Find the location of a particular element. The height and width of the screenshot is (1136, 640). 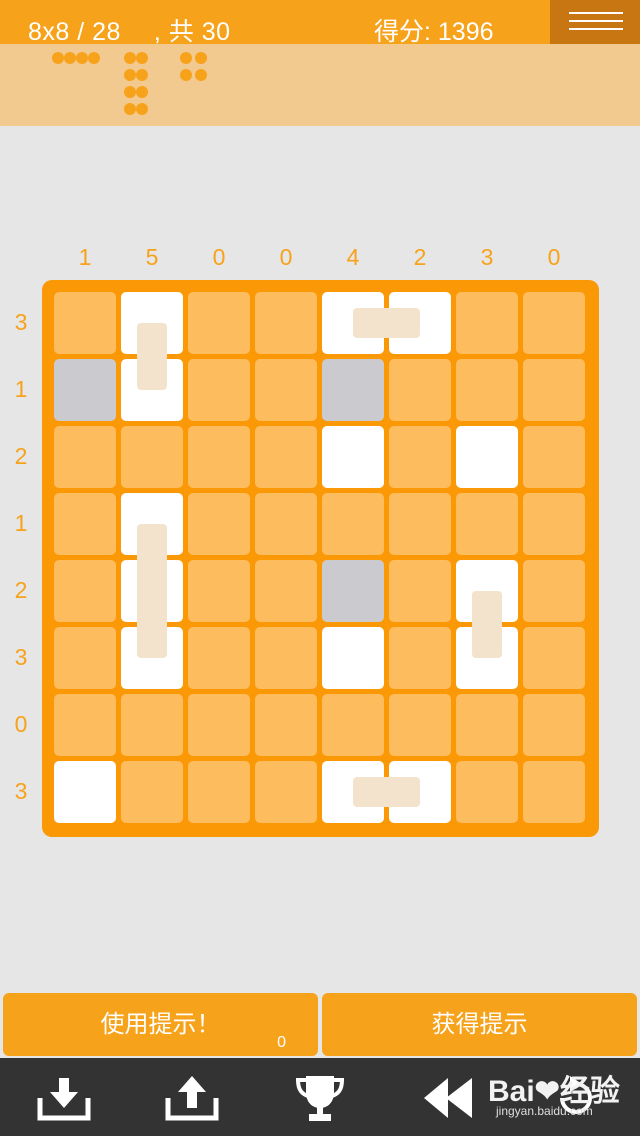

column-hint: 4 is located at coordinates (353, 257).